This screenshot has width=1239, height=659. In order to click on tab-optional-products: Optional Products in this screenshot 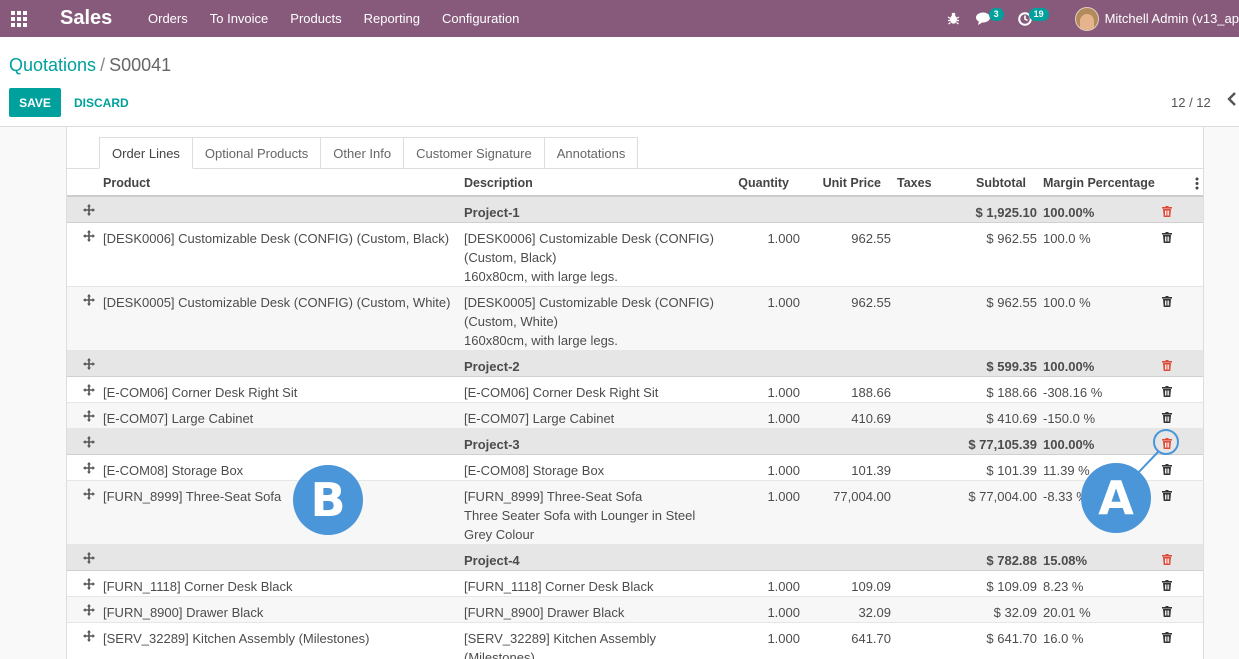, I will do `click(257, 153)`.